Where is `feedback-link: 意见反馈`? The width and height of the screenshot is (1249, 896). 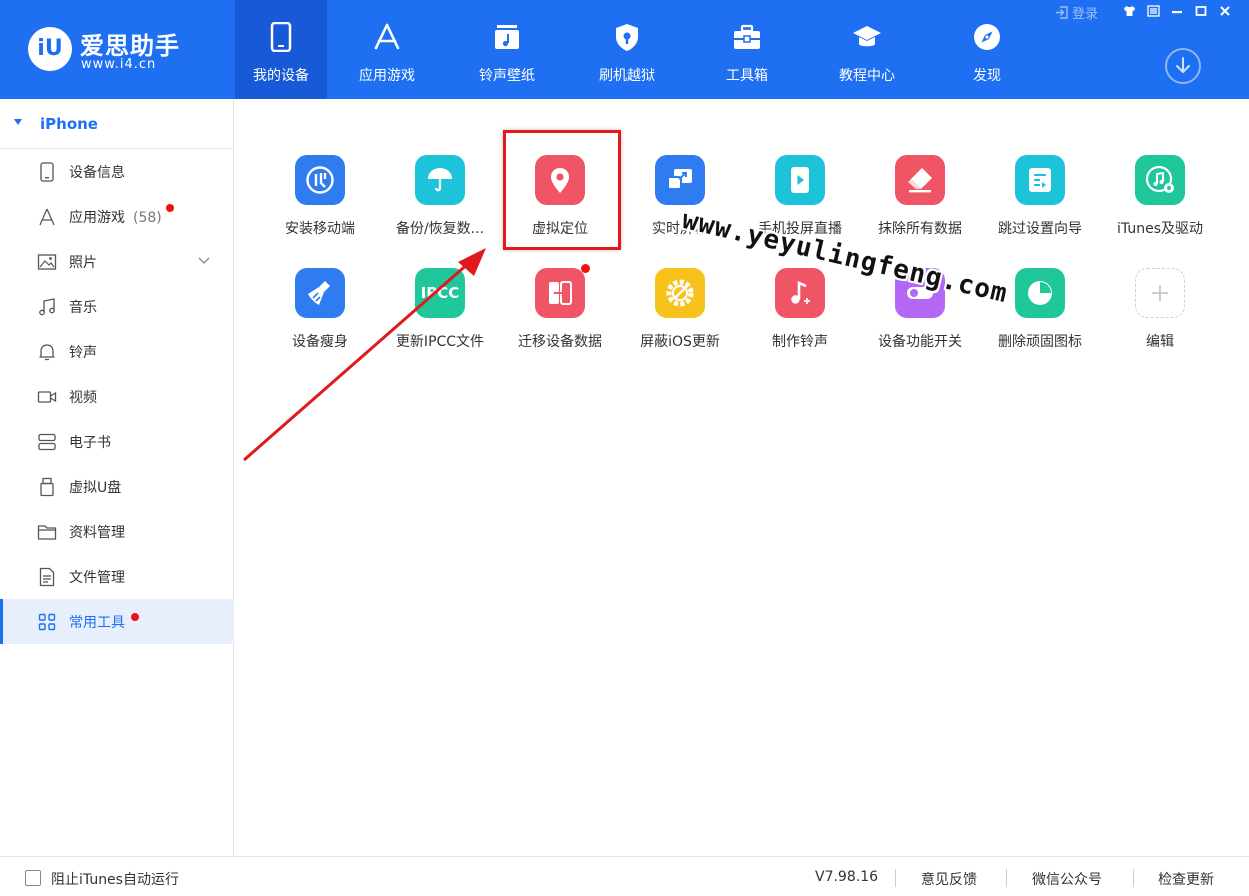
feedback-link: 意见反馈 is located at coordinates (949, 879).